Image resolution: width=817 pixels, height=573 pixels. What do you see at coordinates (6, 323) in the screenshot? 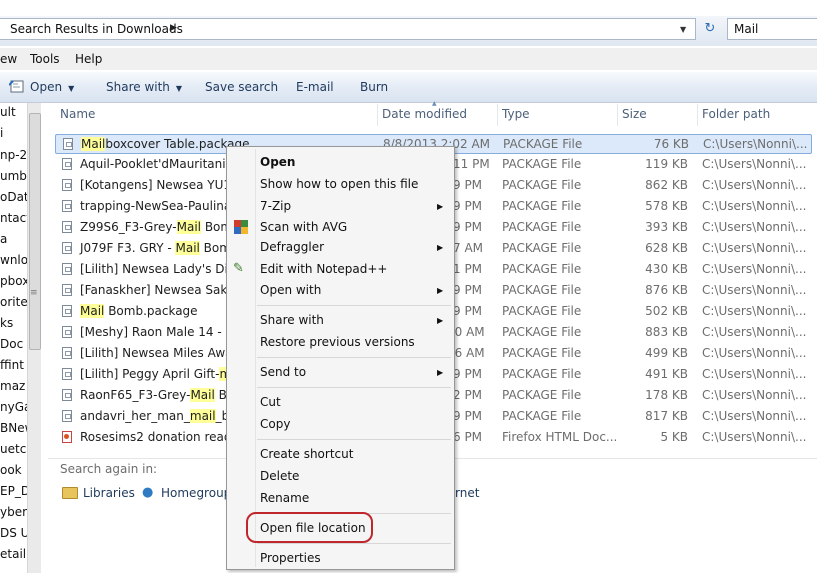
I see `nav-item: ks` at bounding box center [6, 323].